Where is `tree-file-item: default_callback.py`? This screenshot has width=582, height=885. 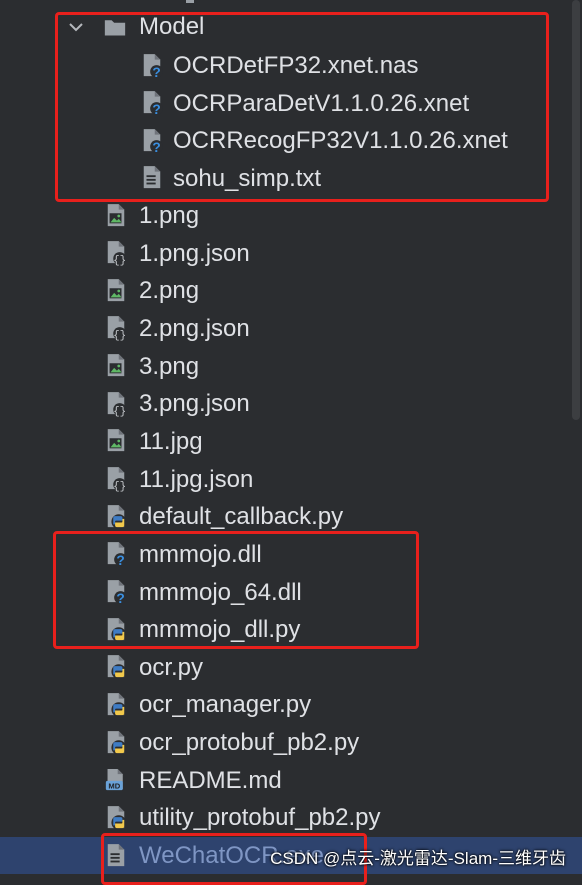
tree-file-item: default_callback.py is located at coordinates (284, 516).